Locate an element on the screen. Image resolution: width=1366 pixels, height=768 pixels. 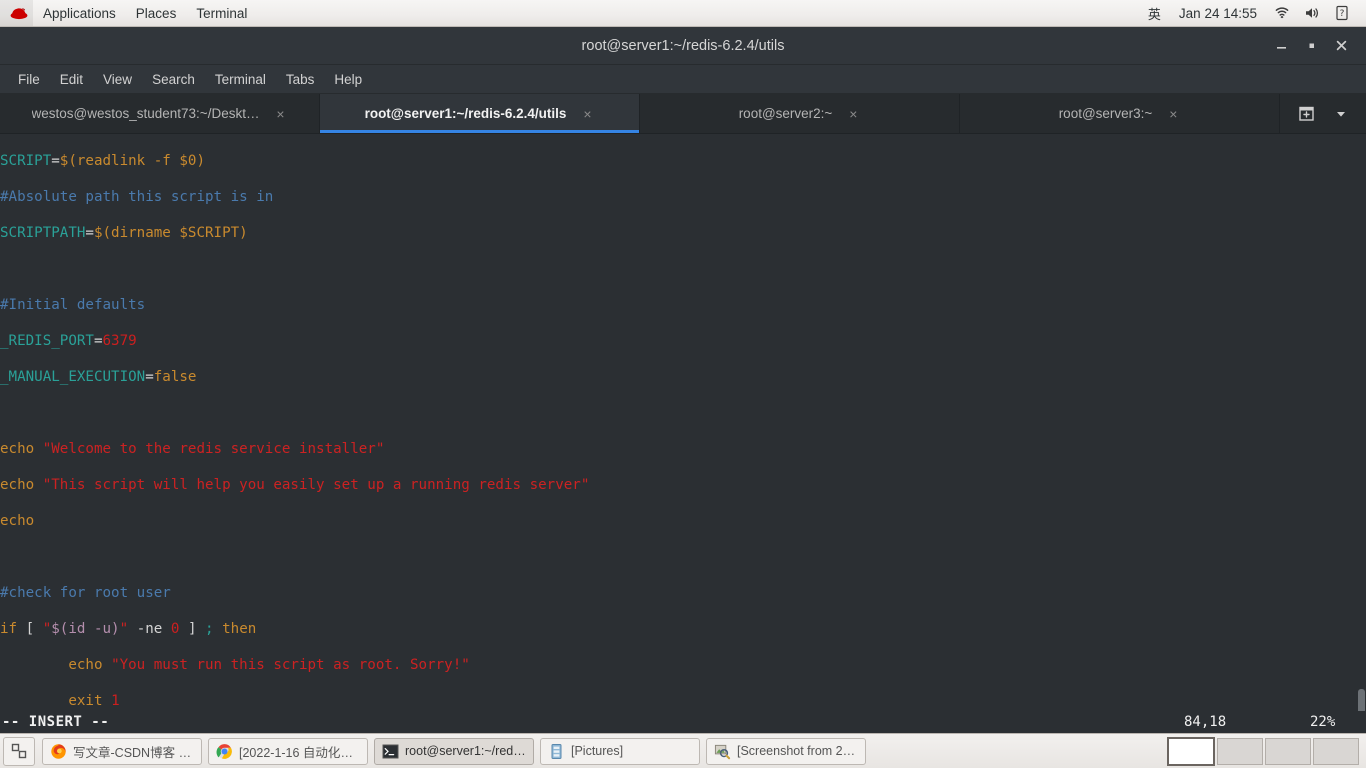
window-titlebar: root@server1:~/redis-6.2.4/utils is located at coordinates (683, 46).